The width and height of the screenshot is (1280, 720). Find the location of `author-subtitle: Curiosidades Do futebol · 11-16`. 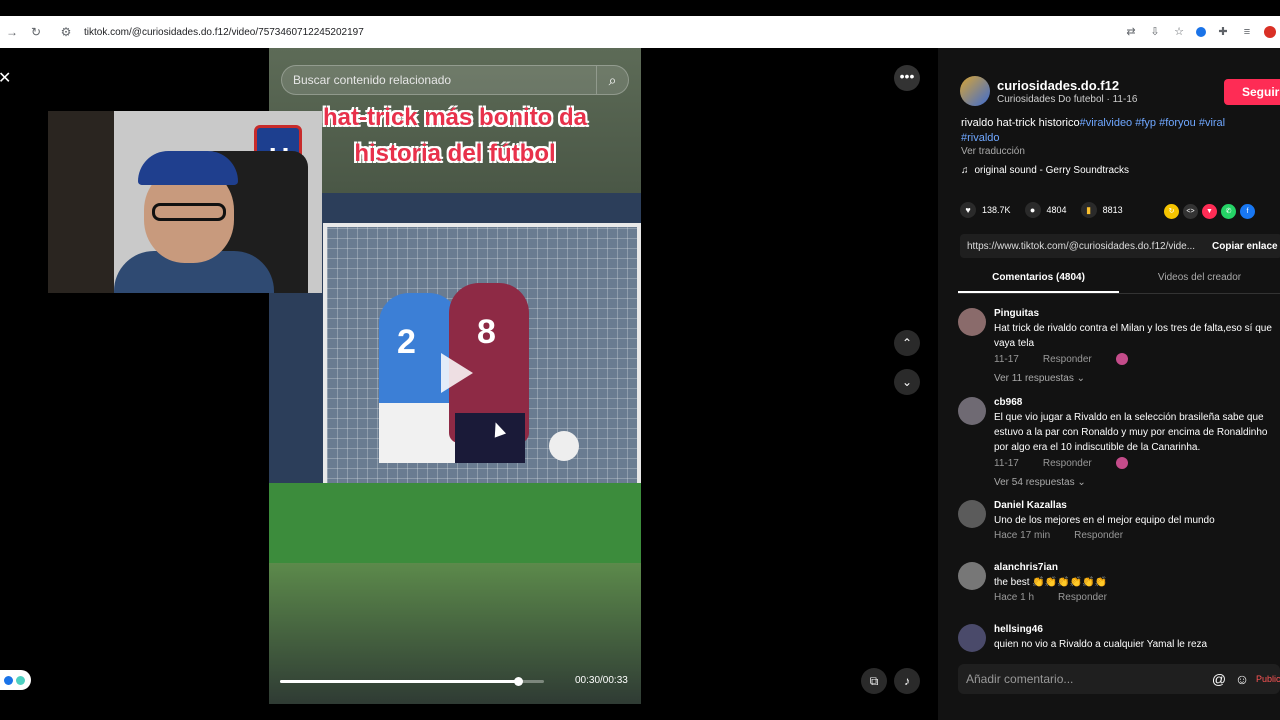

author-subtitle: Curiosidades Do futebol · 11-16 is located at coordinates (1067, 99).